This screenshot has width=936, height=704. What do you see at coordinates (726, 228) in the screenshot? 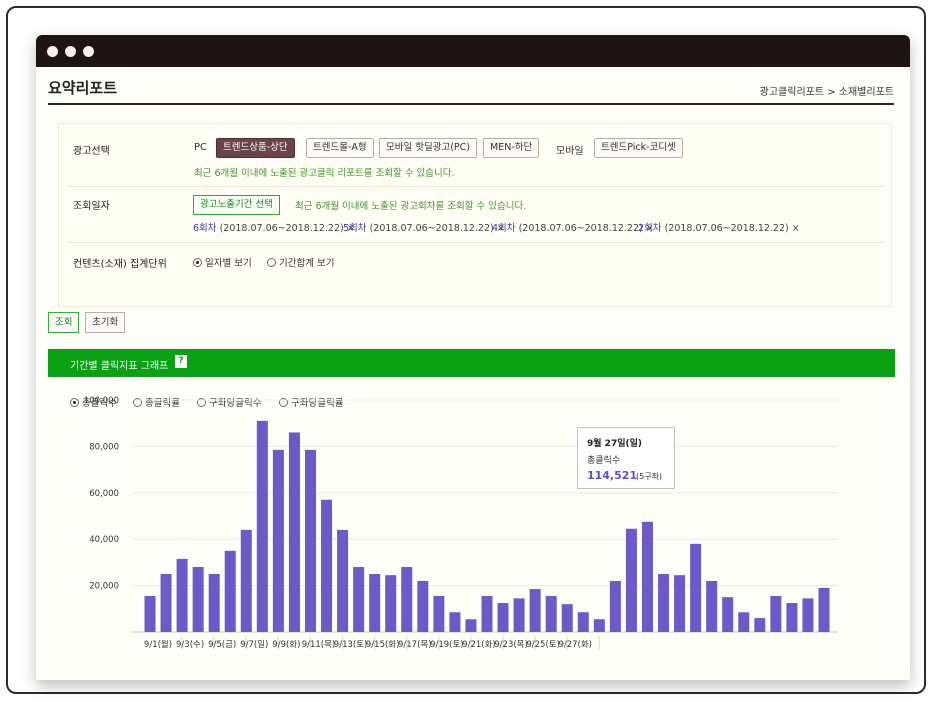
I see `session-range: (2018.07.06~2018.12.22)` at bounding box center [726, 228].